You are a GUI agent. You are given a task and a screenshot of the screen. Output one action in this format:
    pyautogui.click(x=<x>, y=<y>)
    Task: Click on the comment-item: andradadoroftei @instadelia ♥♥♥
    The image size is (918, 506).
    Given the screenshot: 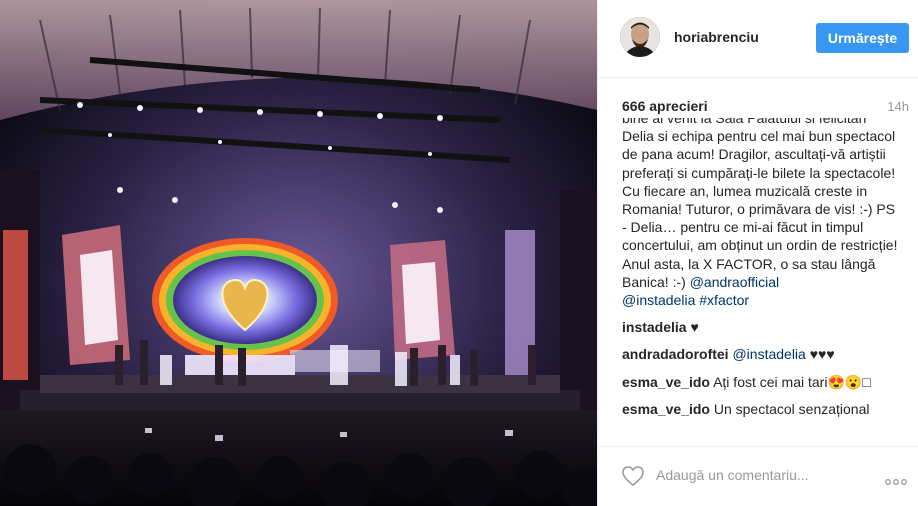 What is the action you would take?
    pyautogui.click(x=760, y=354)
    